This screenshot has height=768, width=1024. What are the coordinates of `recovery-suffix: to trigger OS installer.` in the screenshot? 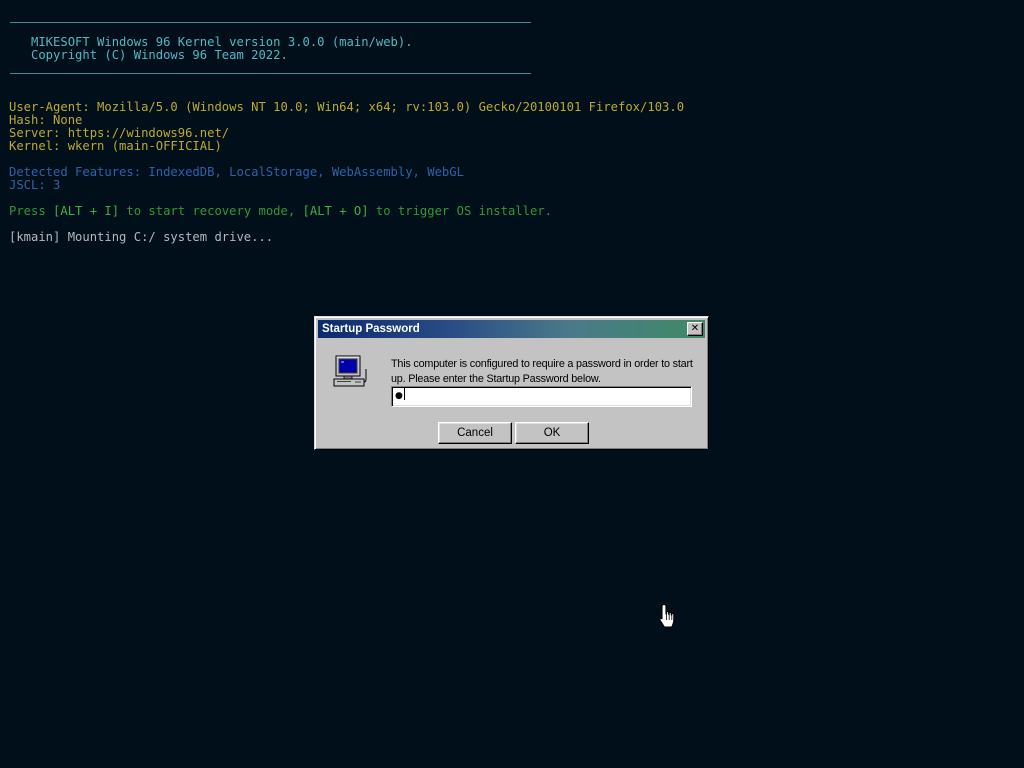 It's located at (460, 211).